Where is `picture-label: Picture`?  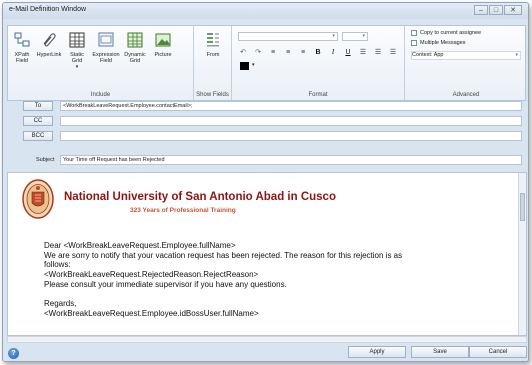
picture-label: Picture is located at coordinates (163, 55).